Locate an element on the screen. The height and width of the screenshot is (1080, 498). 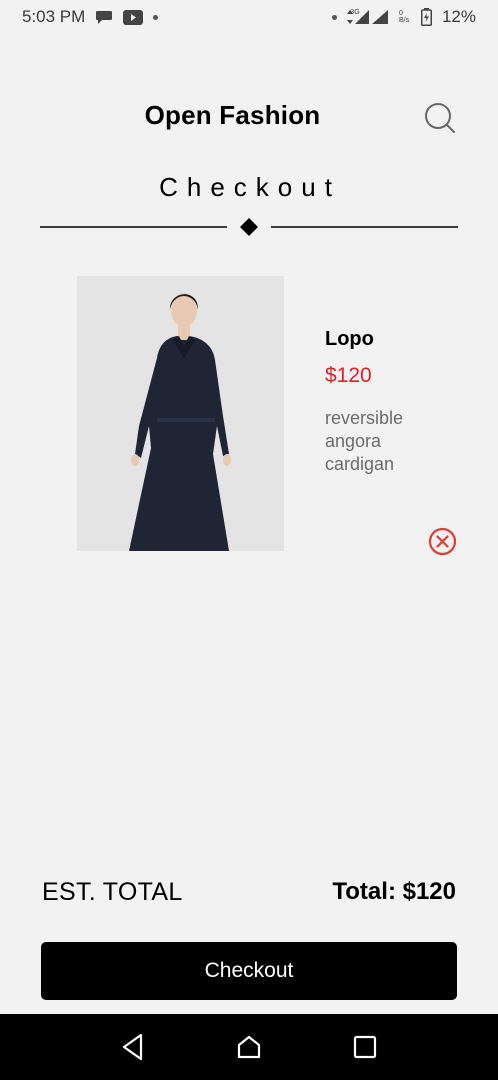
signal-icon is located at coordinates (380, 17).